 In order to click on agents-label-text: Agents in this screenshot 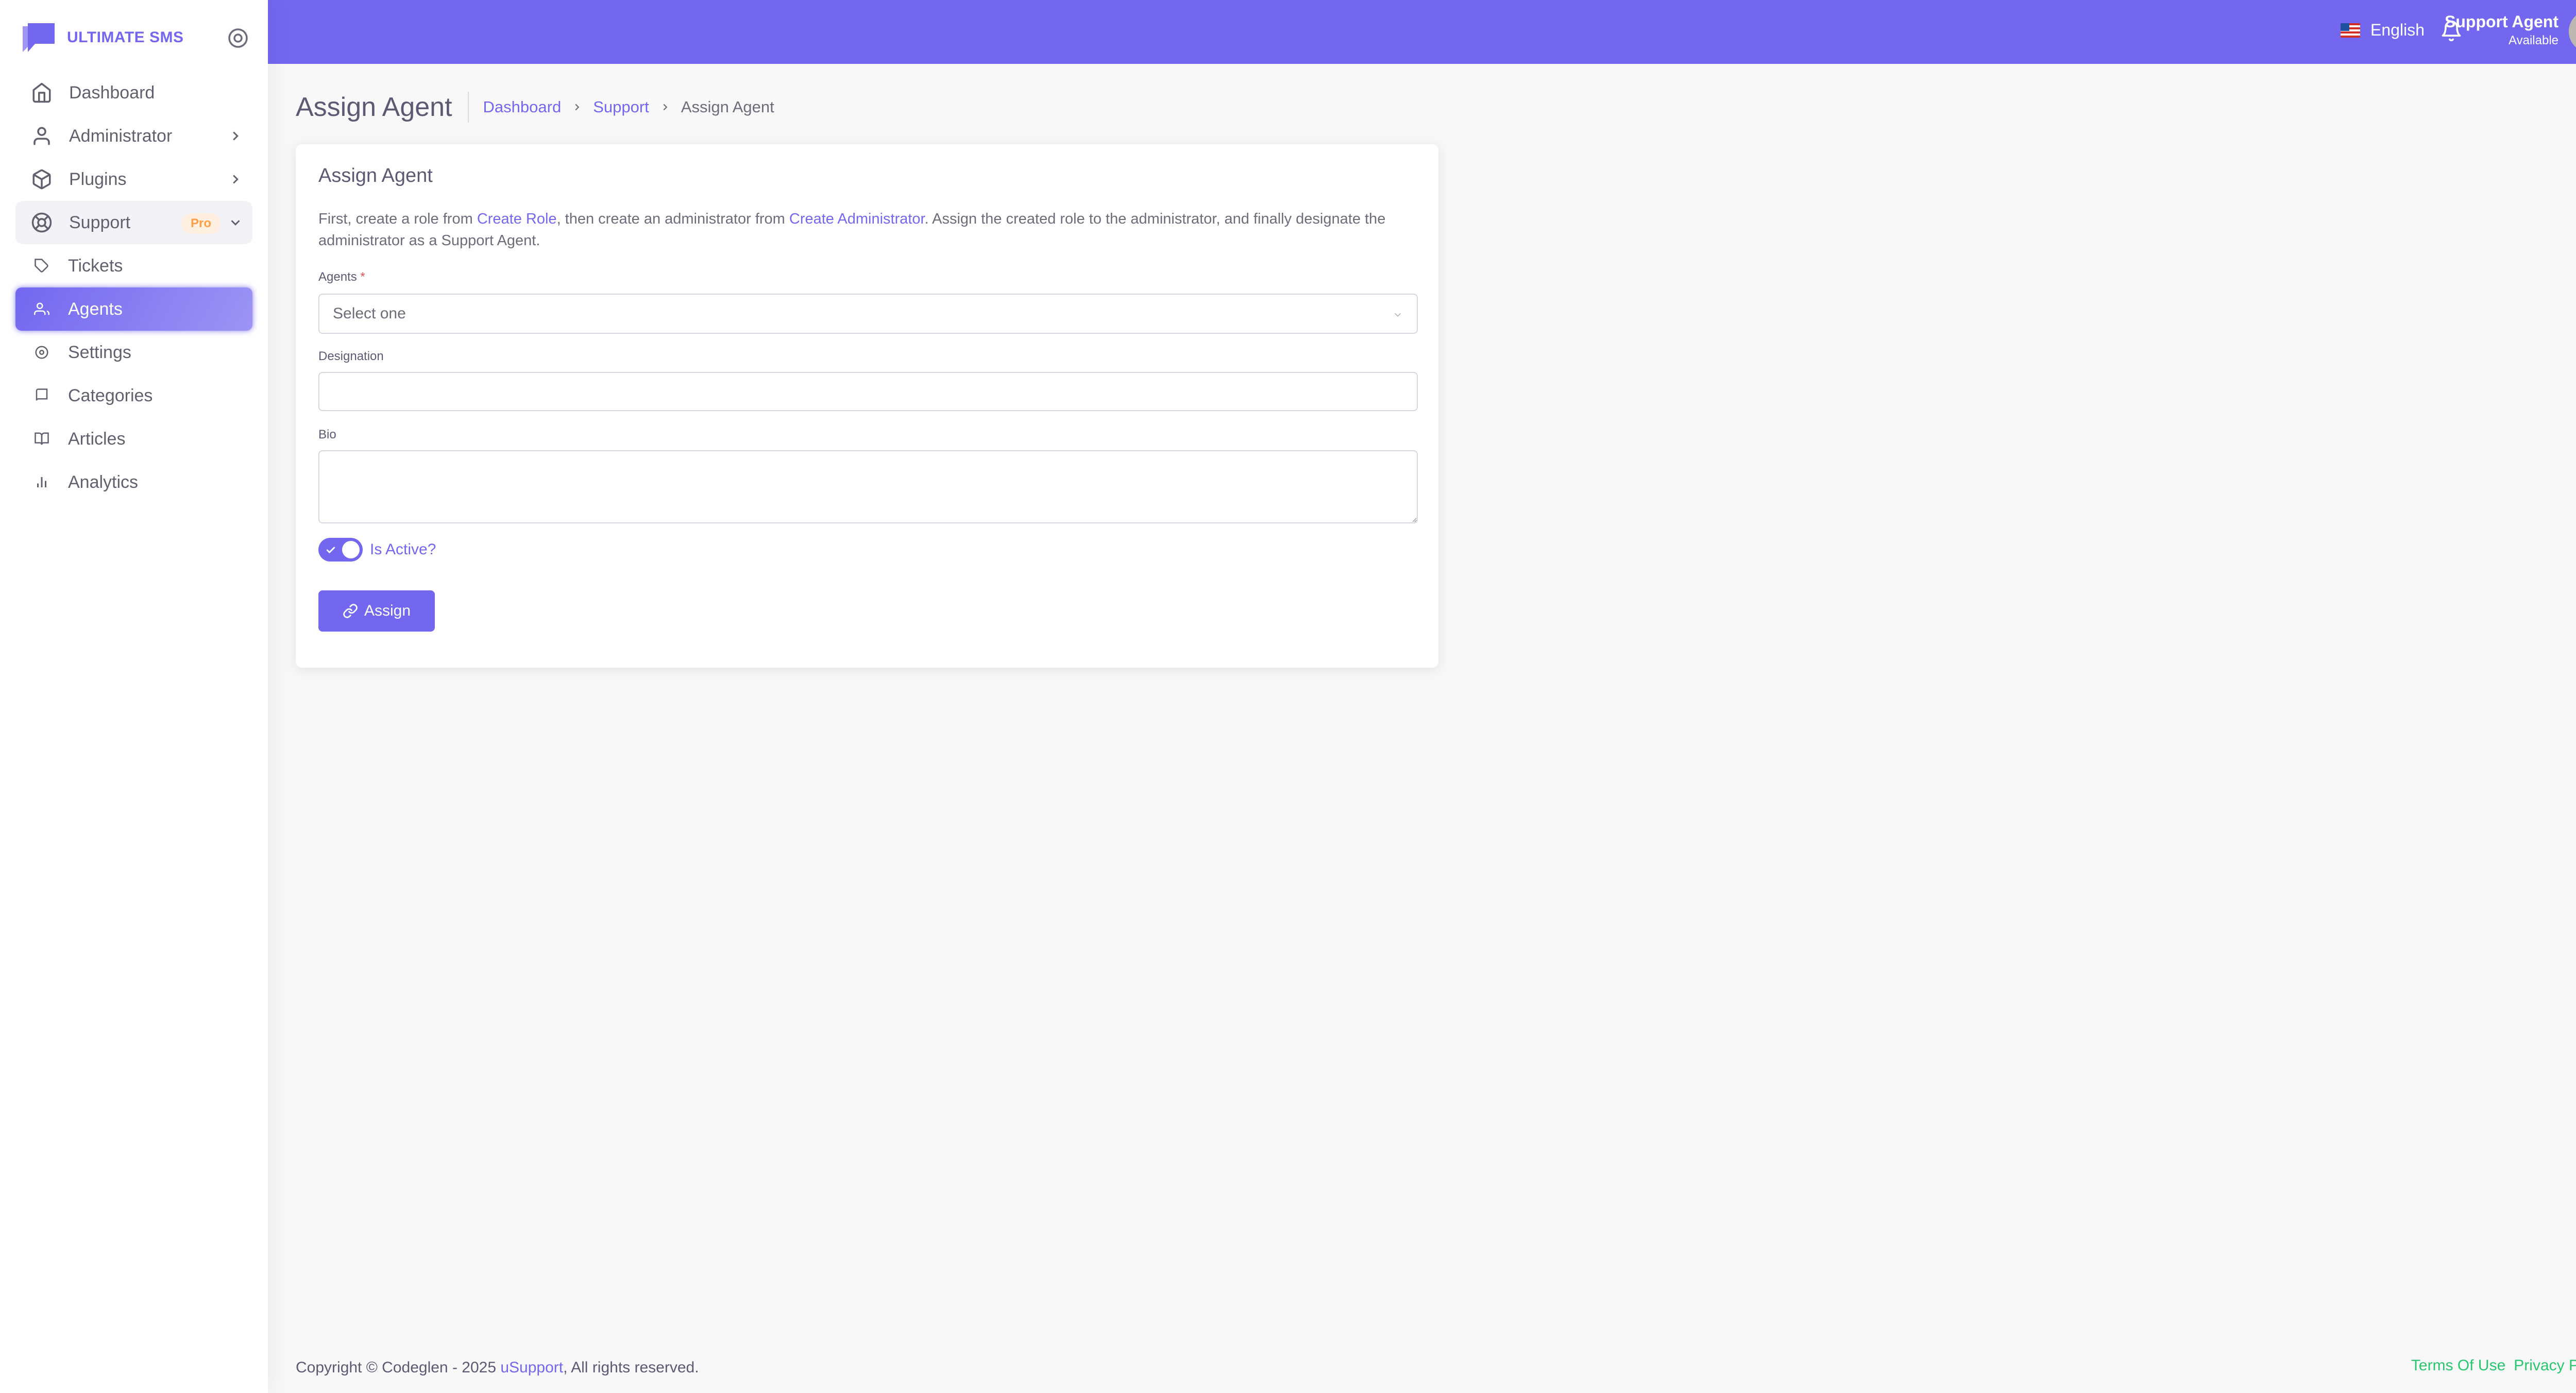, I will do `click(337, 277)`.